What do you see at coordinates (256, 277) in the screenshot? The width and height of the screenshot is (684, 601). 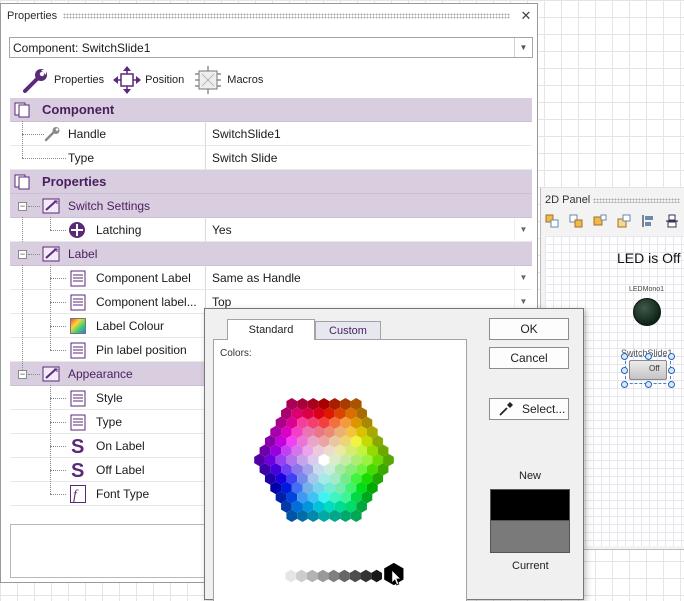 I see `row-component-label-value-text: Same as Handle` at bounding box center [256, 277].